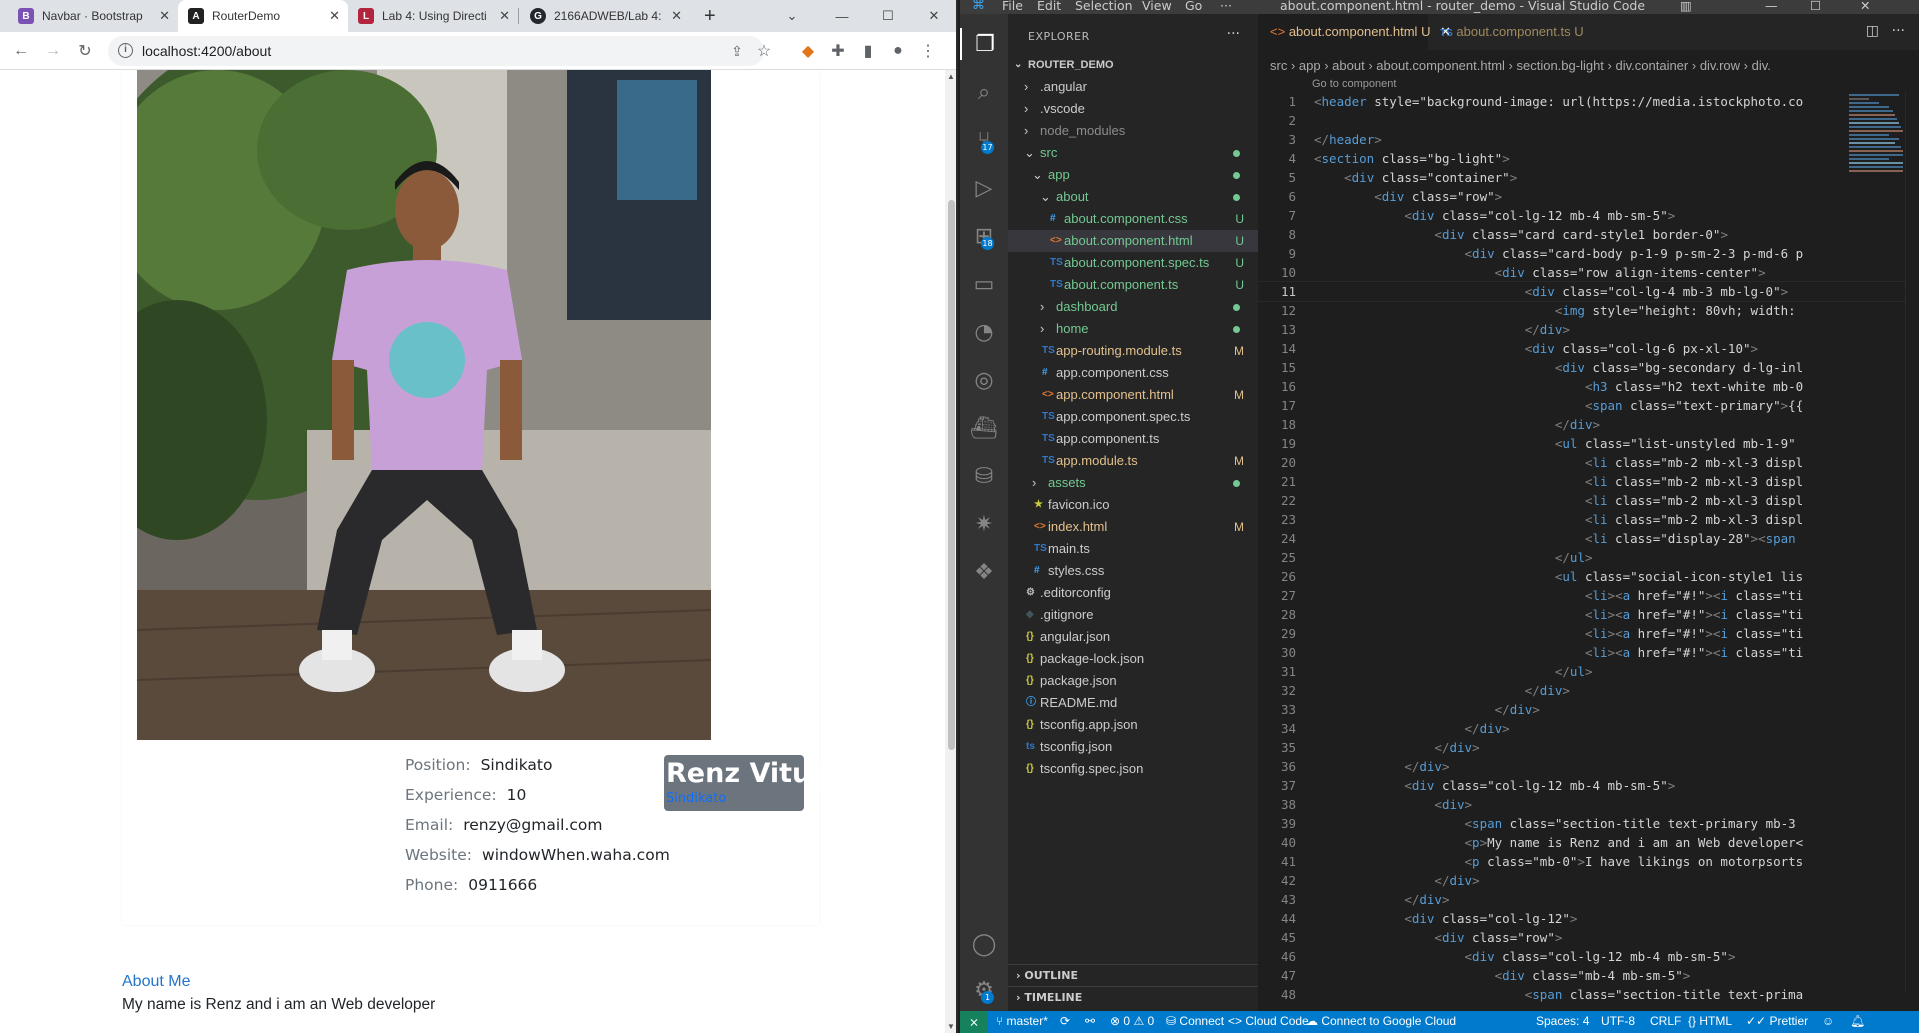  What do you see at coordinates (1588, 880) in the screenshot?
I see `code-line: 42 </div>` at bounding box center [1588, 880].